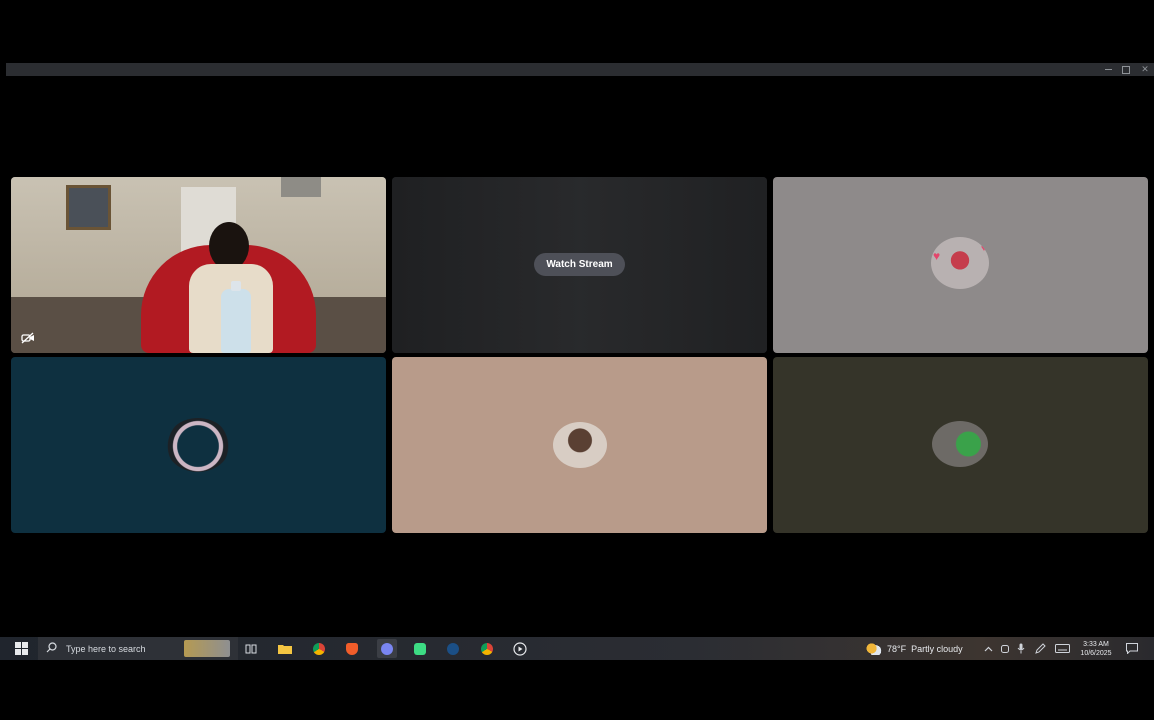 The height and width of the screenshot is (720, 1154). I want to click on taskbar-clock: 3:33 AM 10/6/2025, so click(1096, 648).